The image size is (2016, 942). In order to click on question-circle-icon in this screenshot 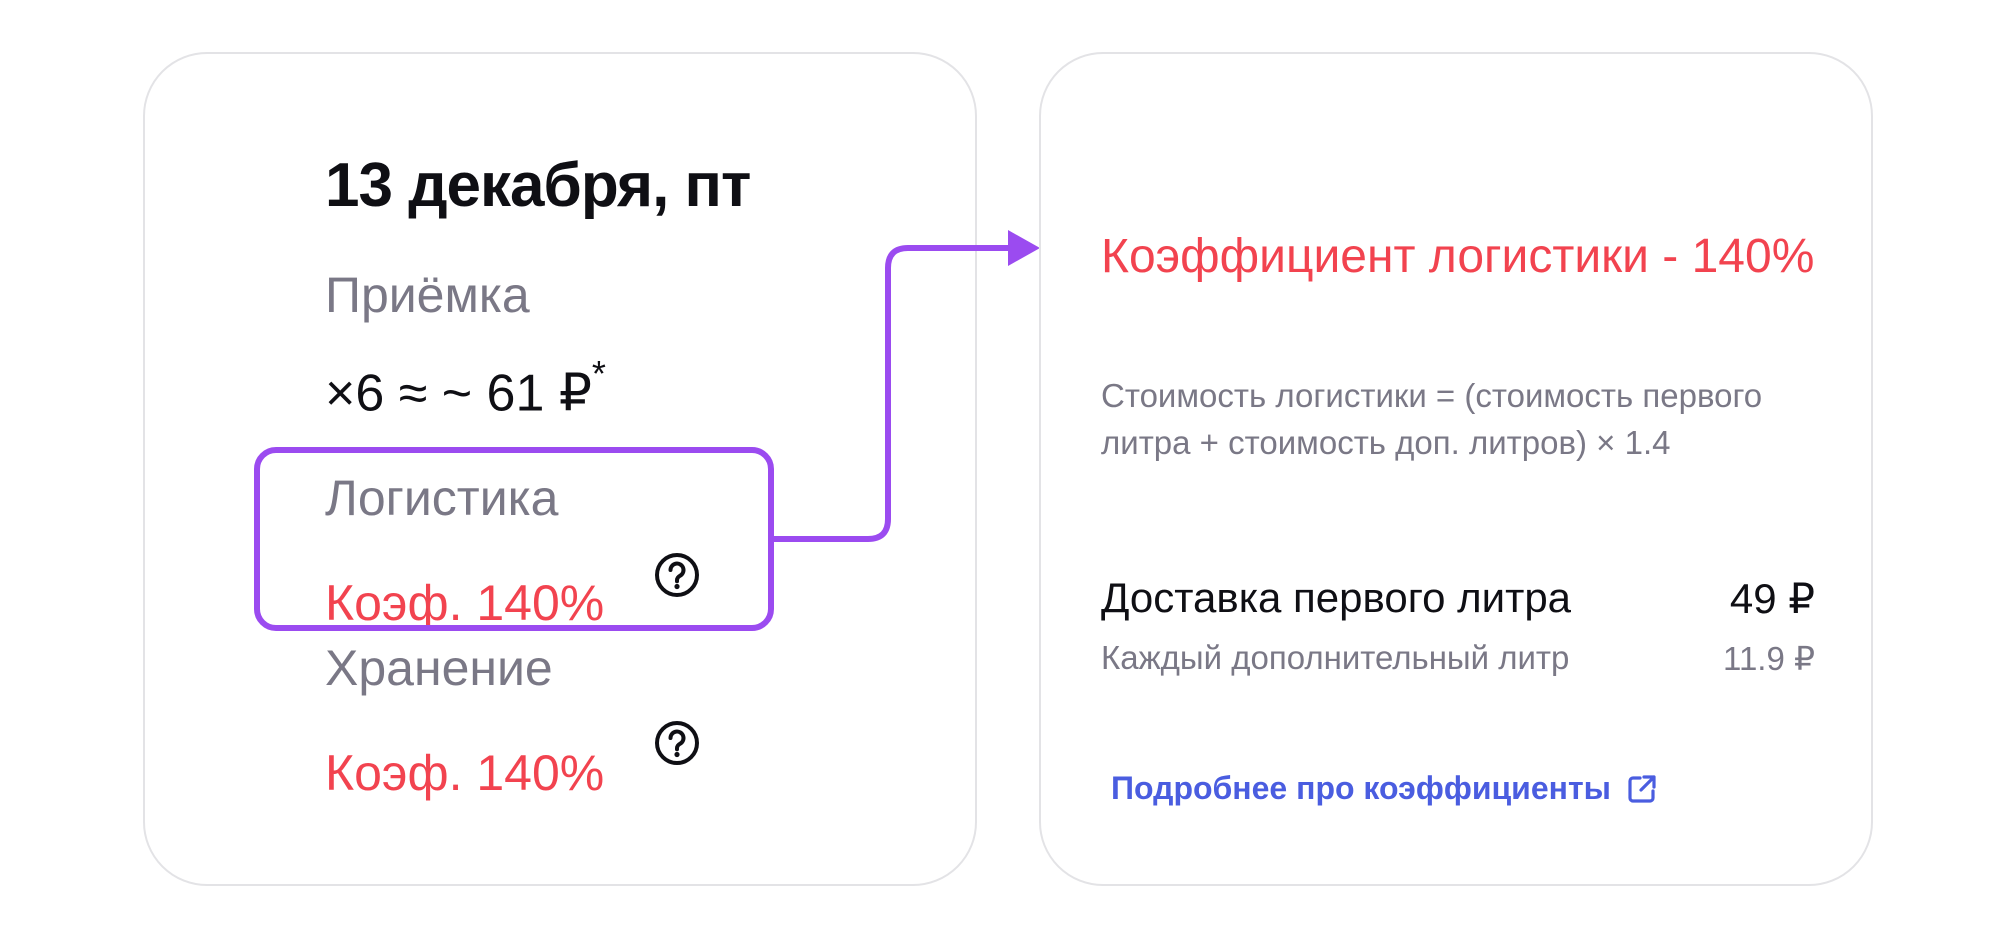, I will do `click(677, 743)`.